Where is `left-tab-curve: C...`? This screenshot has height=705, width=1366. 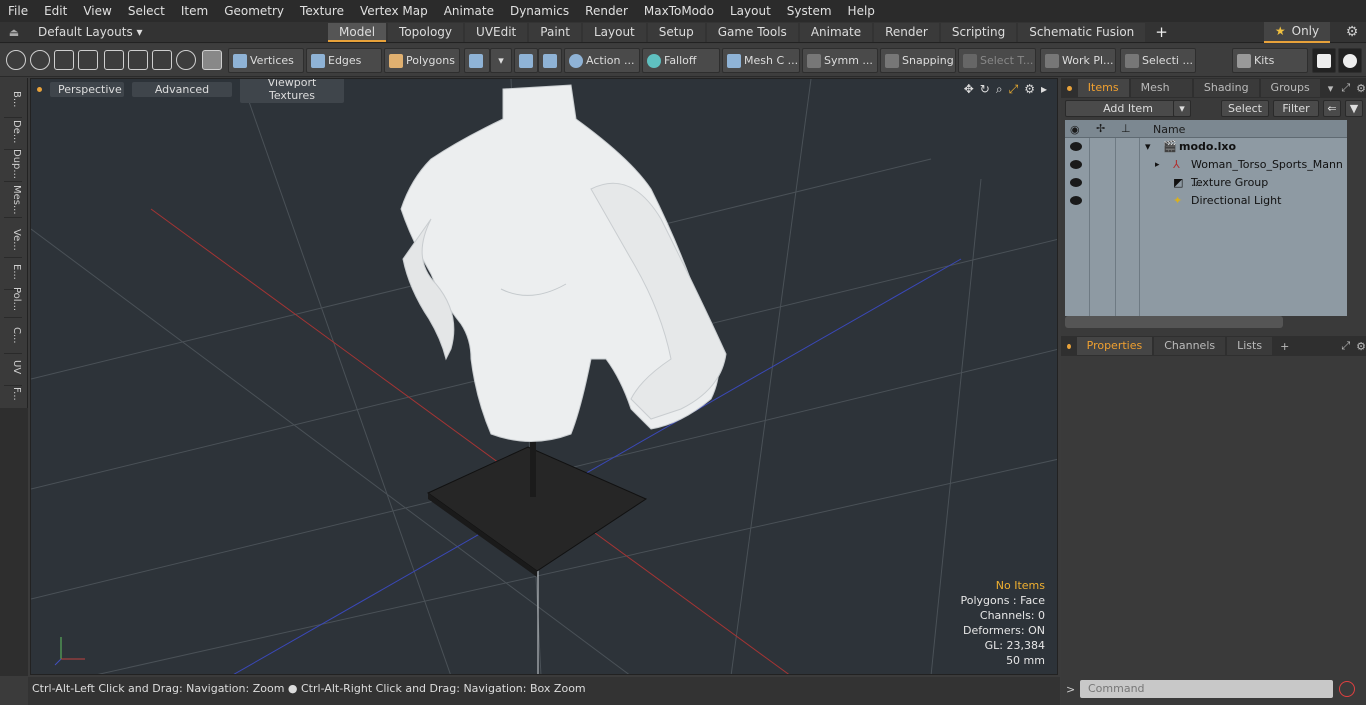
left-tab-curve: C... is located at coordinates (13, 336).